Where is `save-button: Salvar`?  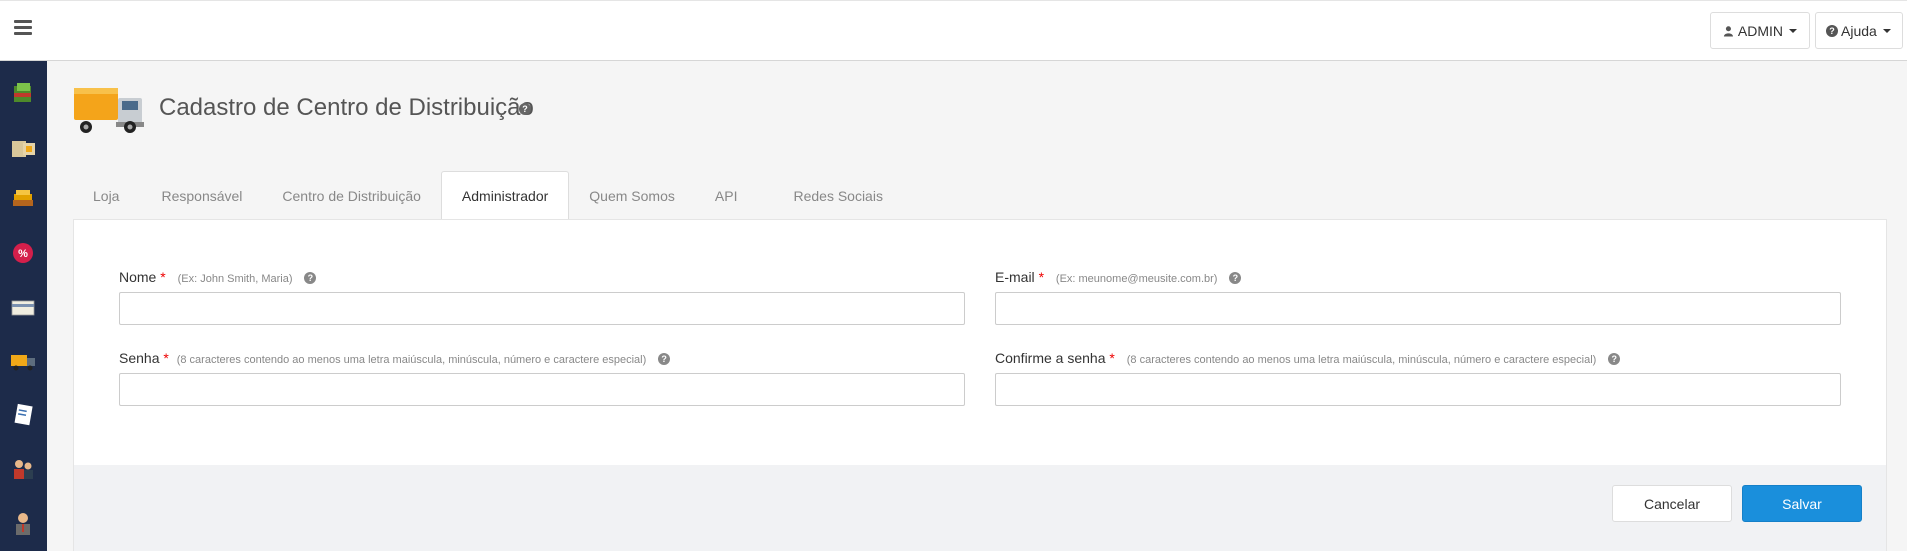
save-button: Salvar is located at coordinates (1802, 503).